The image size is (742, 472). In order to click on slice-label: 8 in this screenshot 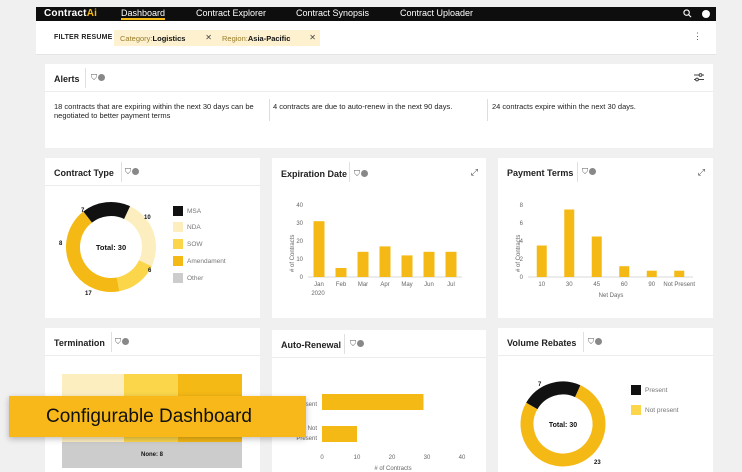, I will do `click(61, 244)`.